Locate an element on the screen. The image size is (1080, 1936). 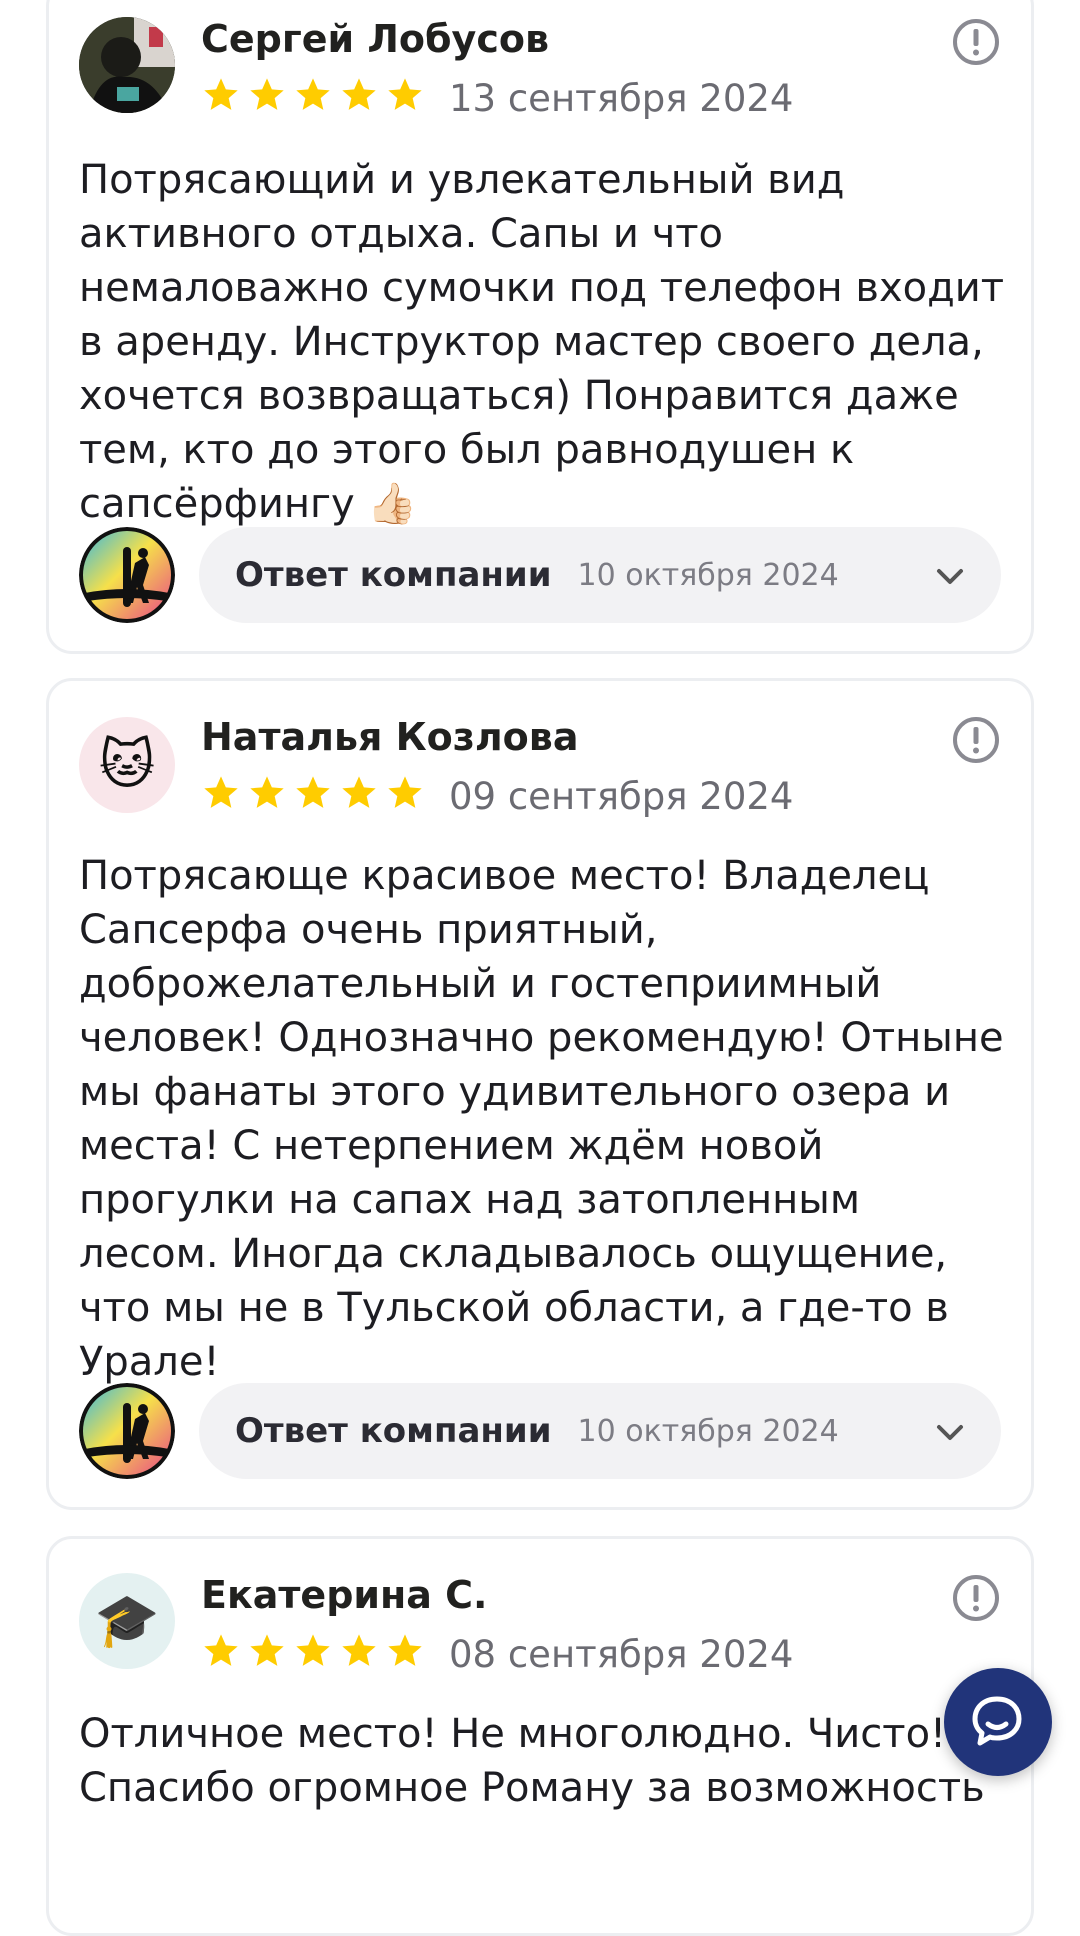
avatar: 🐱 is located at coordinates (127, 765).